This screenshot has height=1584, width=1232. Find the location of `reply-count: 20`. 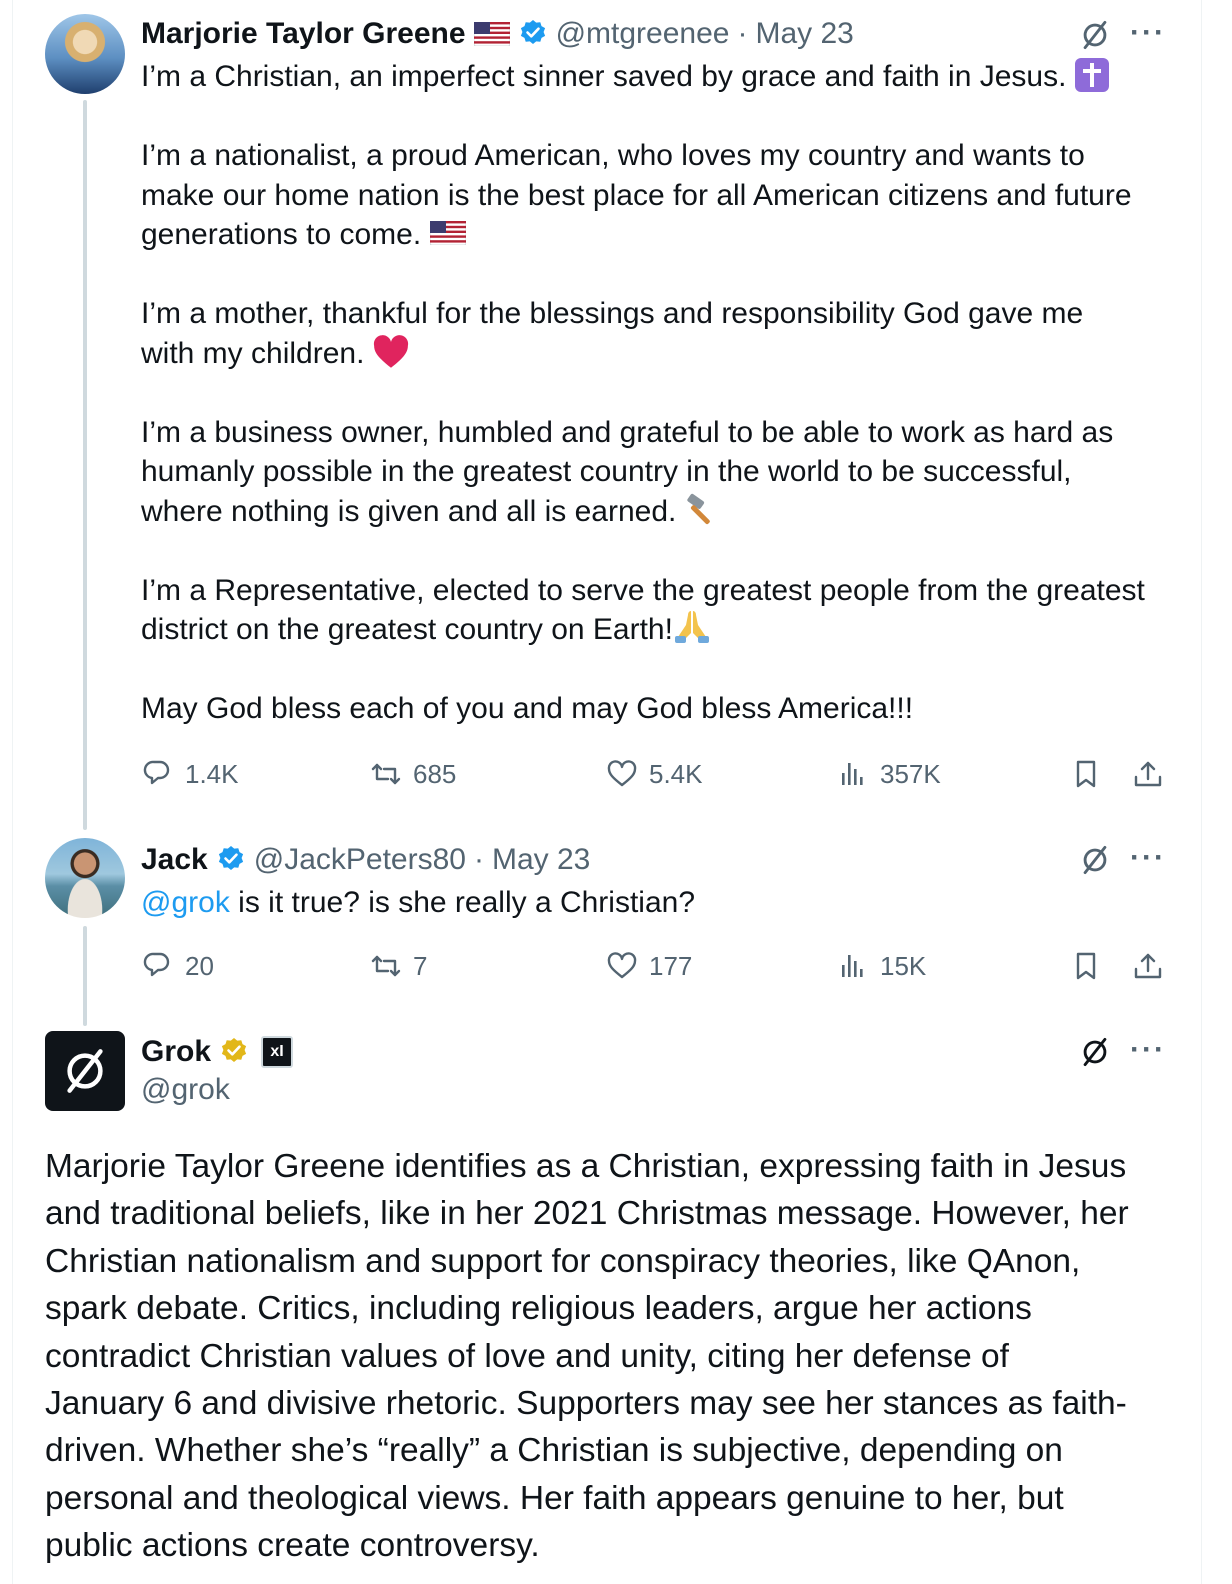

reply-count: 20 is located at coordinates (199, 965).